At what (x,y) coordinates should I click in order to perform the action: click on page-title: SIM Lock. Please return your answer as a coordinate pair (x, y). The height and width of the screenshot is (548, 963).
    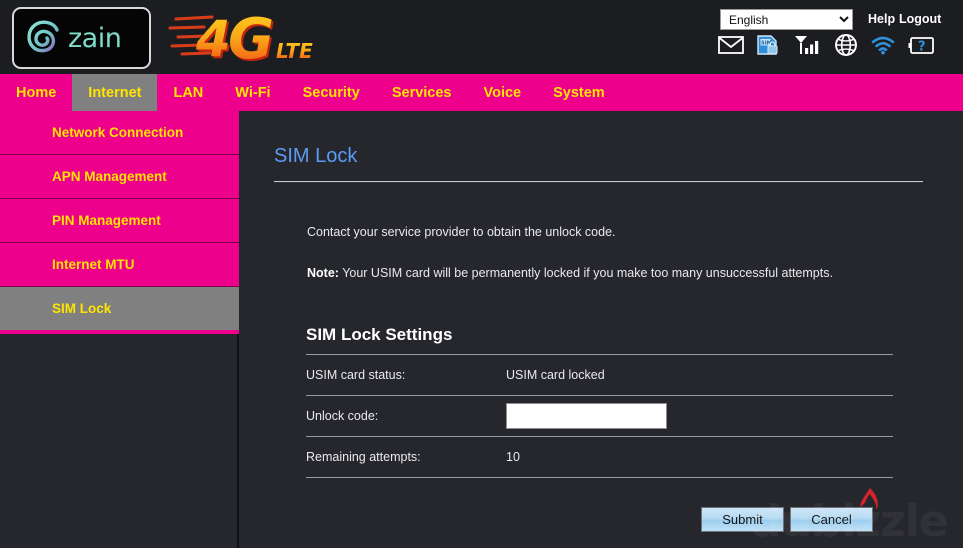
    Looking at the image, I should click on (316, 156).